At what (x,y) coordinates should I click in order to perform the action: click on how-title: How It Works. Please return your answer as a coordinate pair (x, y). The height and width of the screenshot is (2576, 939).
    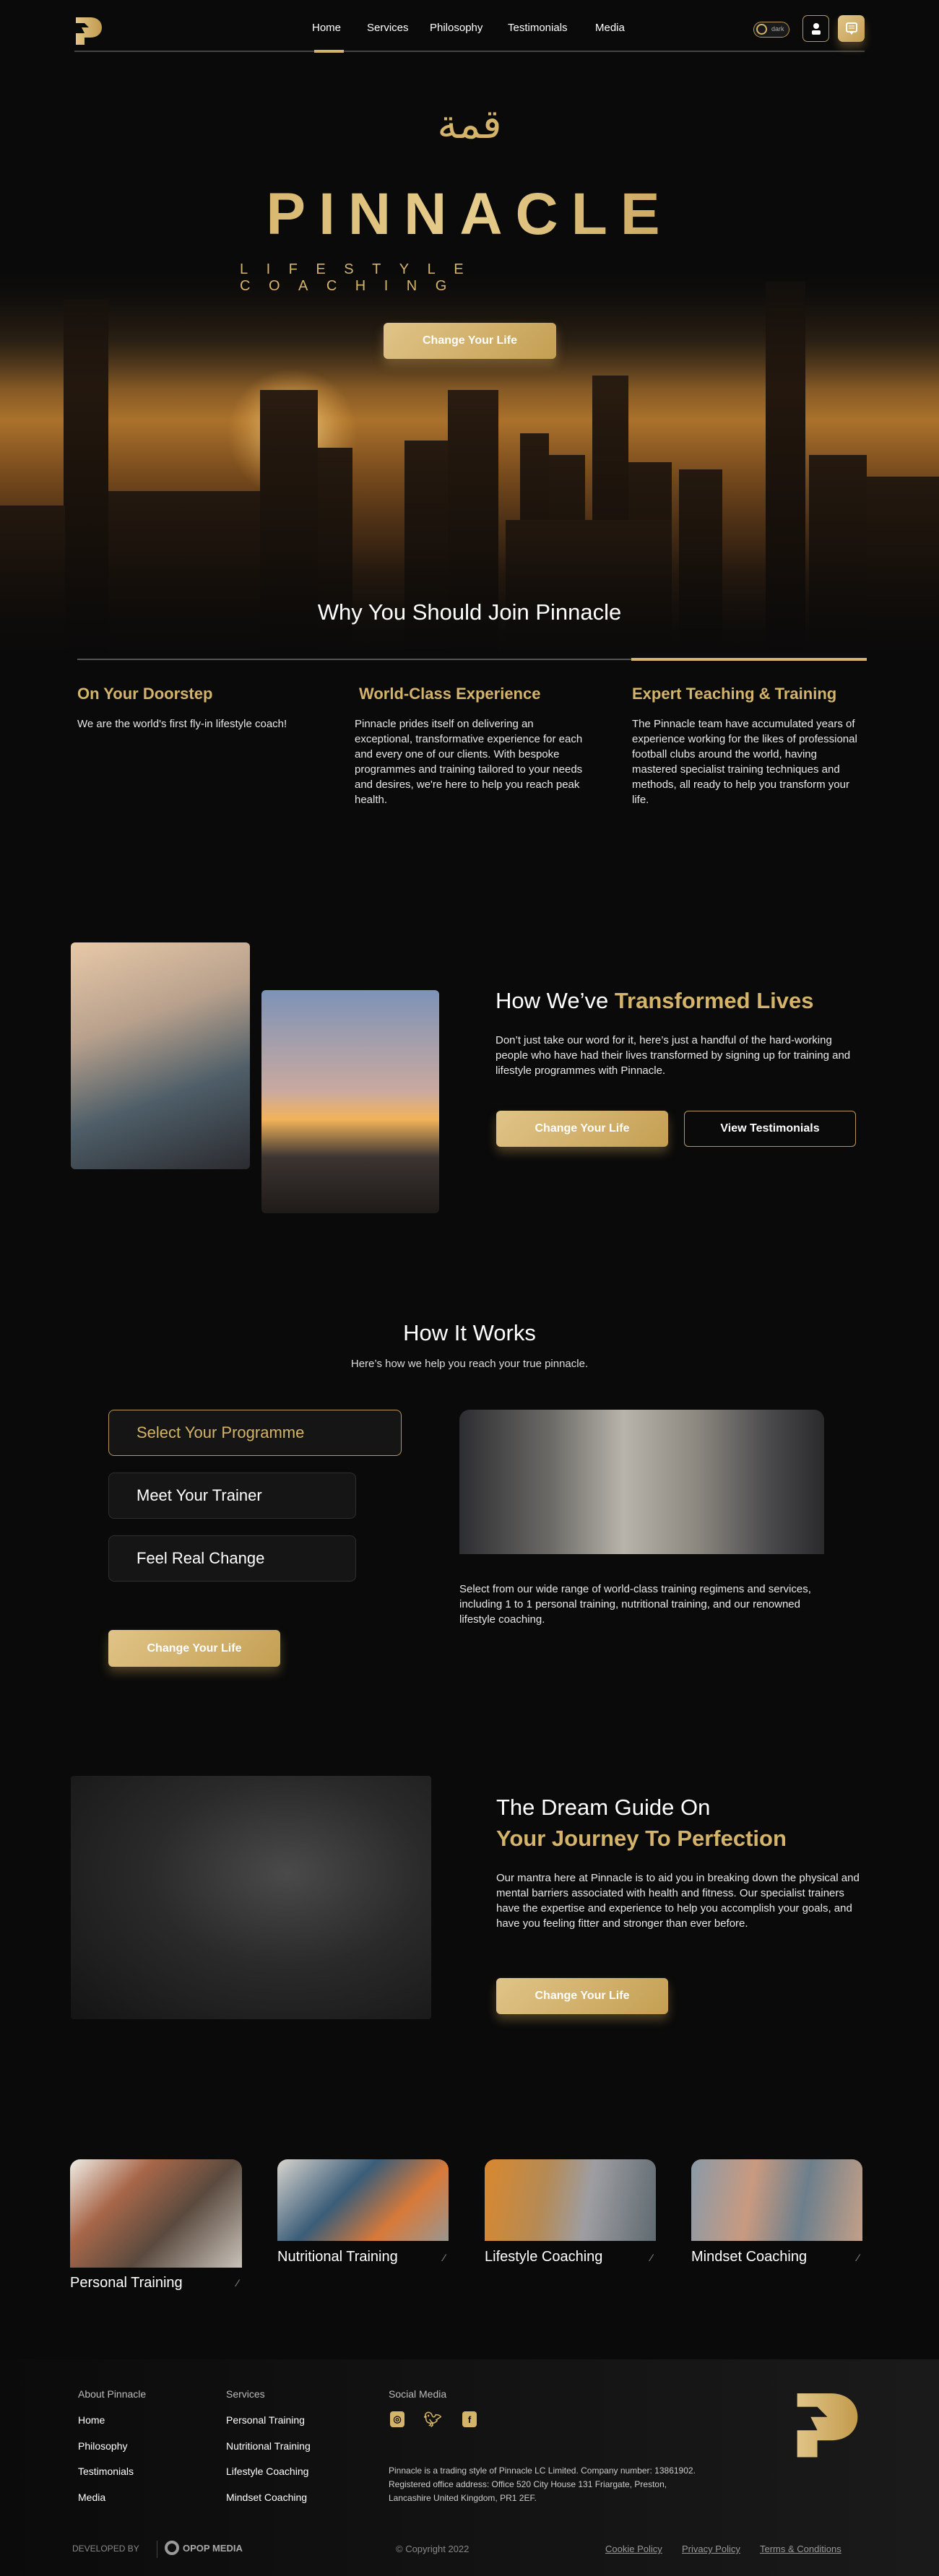
    Looking at the image, I should click on (469, 1332).